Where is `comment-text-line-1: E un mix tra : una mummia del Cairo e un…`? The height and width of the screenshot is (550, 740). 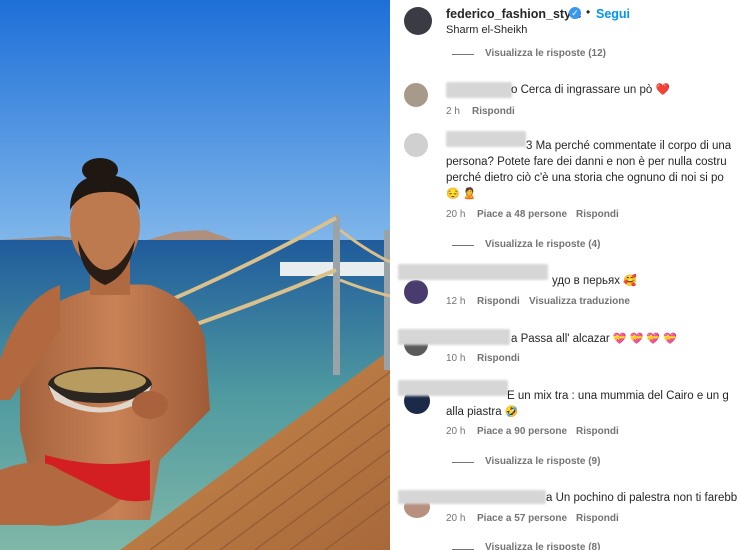 comment-text-line-1: E un mix tra : una mummia del Cairo e un… is located at coordinates (618, 396).